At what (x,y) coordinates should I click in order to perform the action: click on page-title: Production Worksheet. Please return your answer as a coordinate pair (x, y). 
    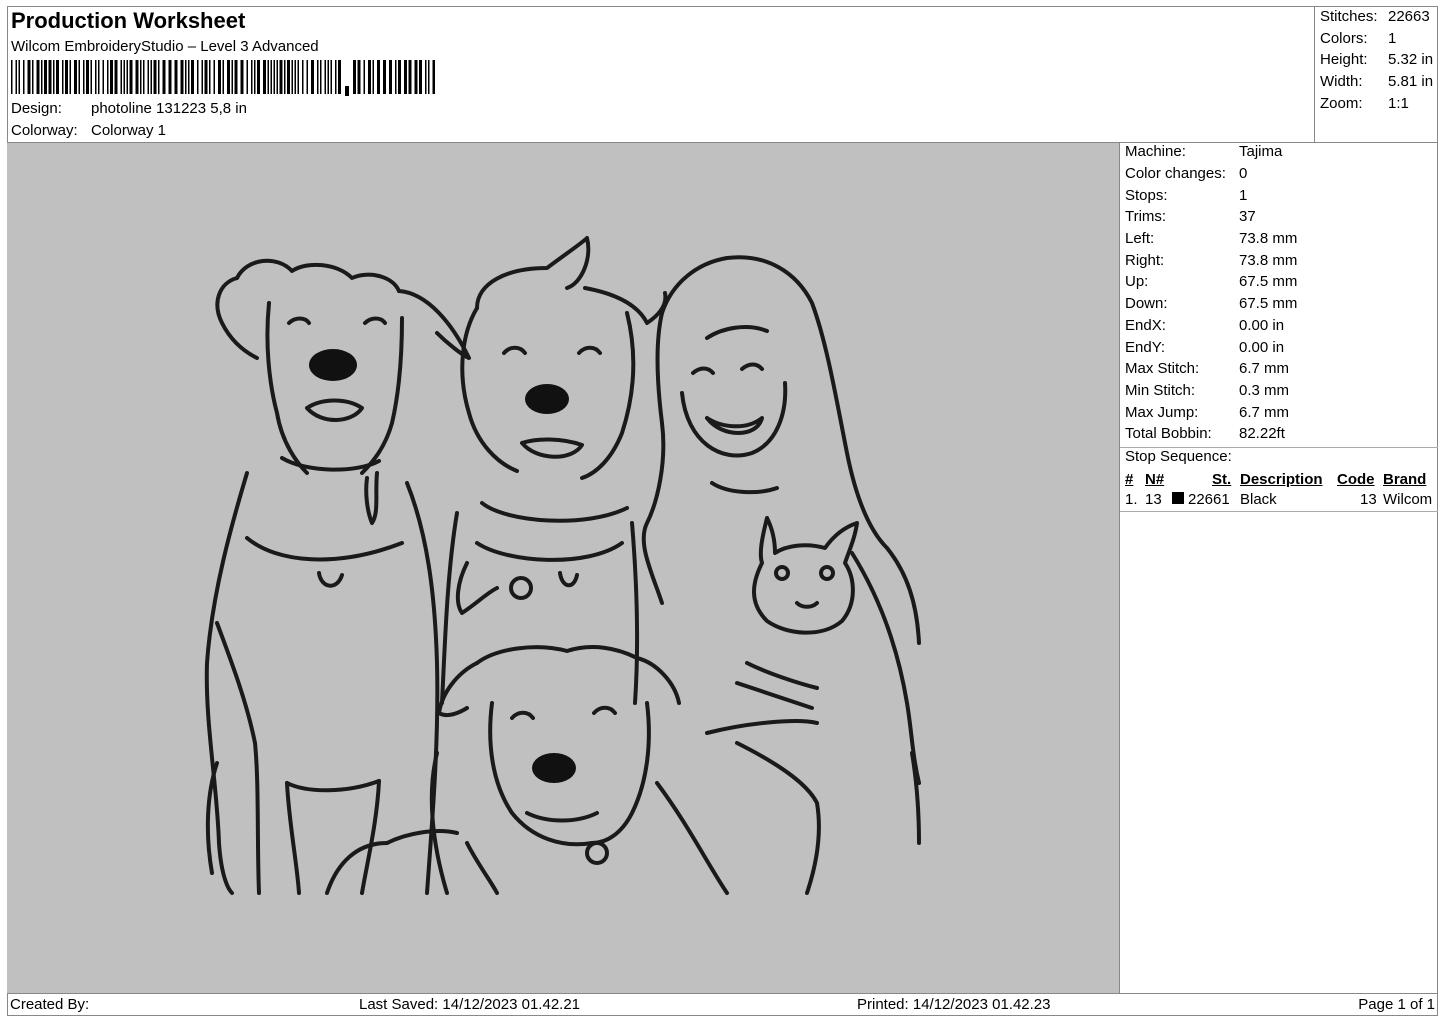
    Looking at the image, I should click on (128, 20).